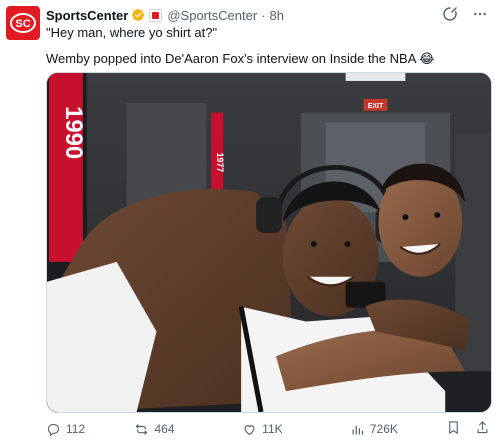  I want to click on reply-icon, so click(53, 429).